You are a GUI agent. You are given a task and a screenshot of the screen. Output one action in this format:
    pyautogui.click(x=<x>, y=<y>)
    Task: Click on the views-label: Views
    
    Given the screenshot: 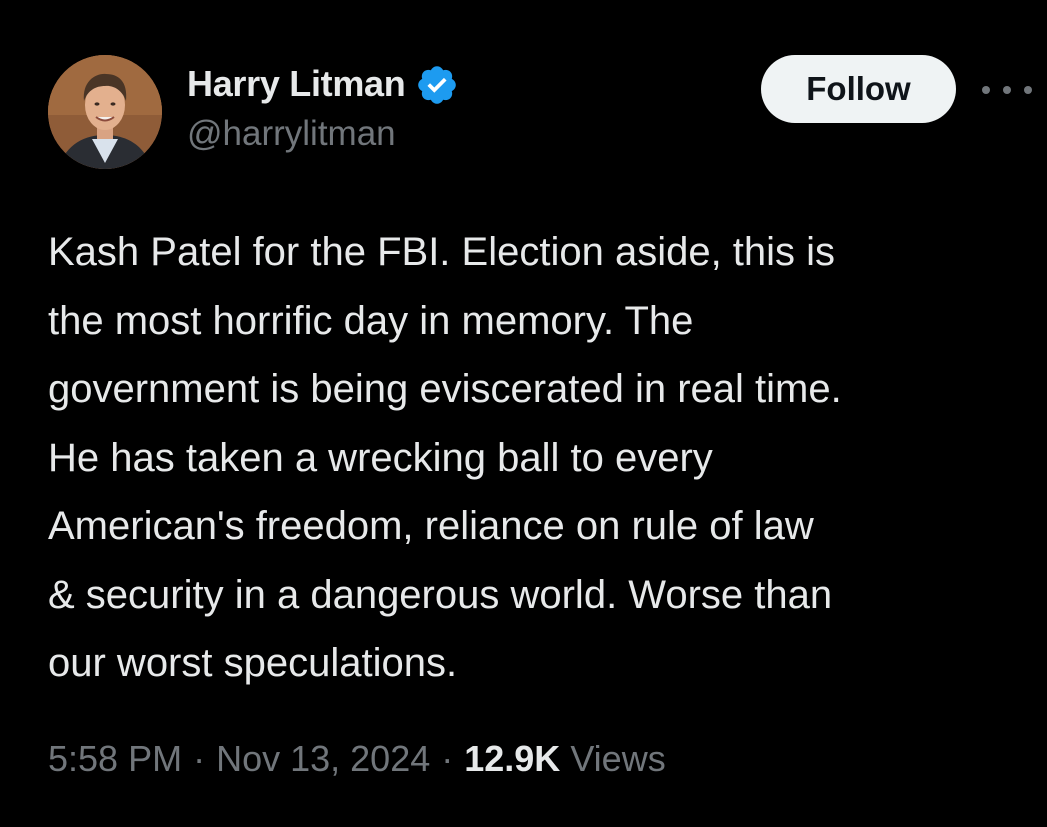 What is the action you would take?
    pyautogui.click(x=618, y=758)
    